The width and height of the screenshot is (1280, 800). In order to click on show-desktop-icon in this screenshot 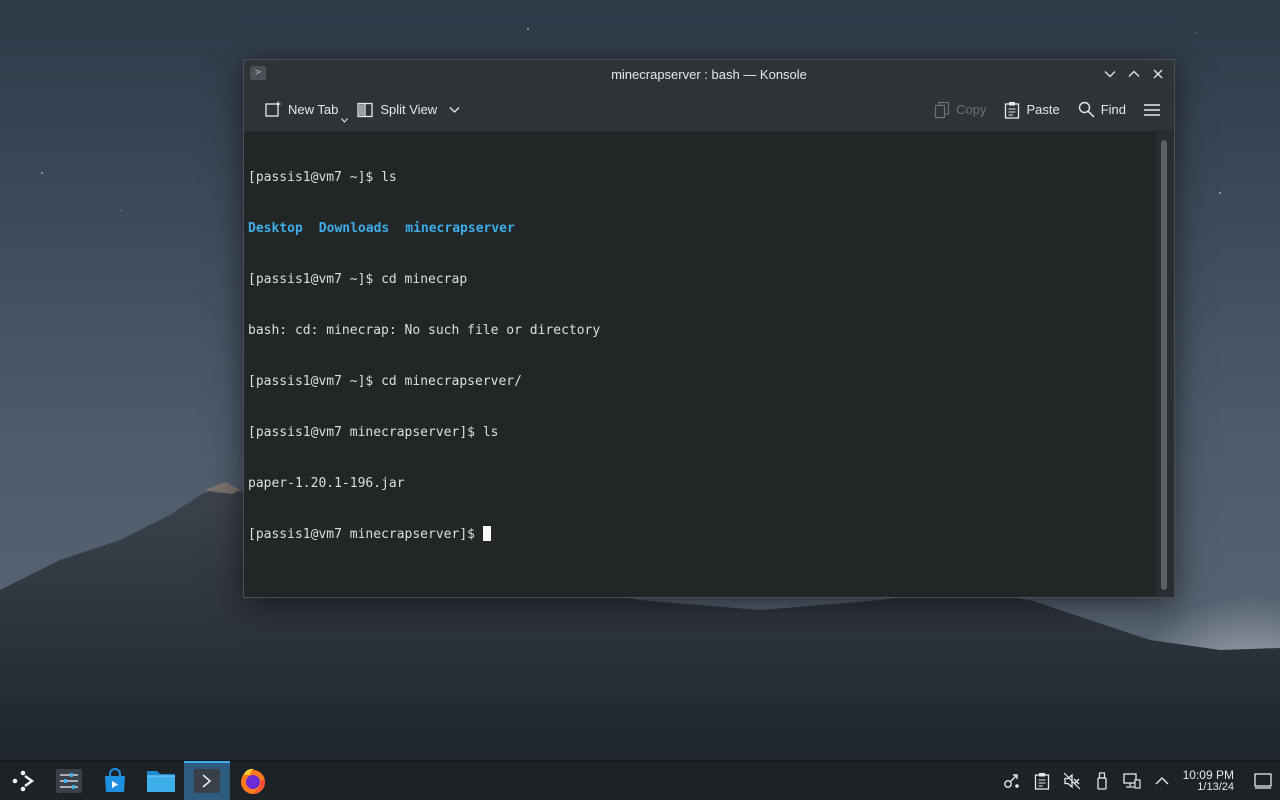, I will do `click(1263, 780)`.